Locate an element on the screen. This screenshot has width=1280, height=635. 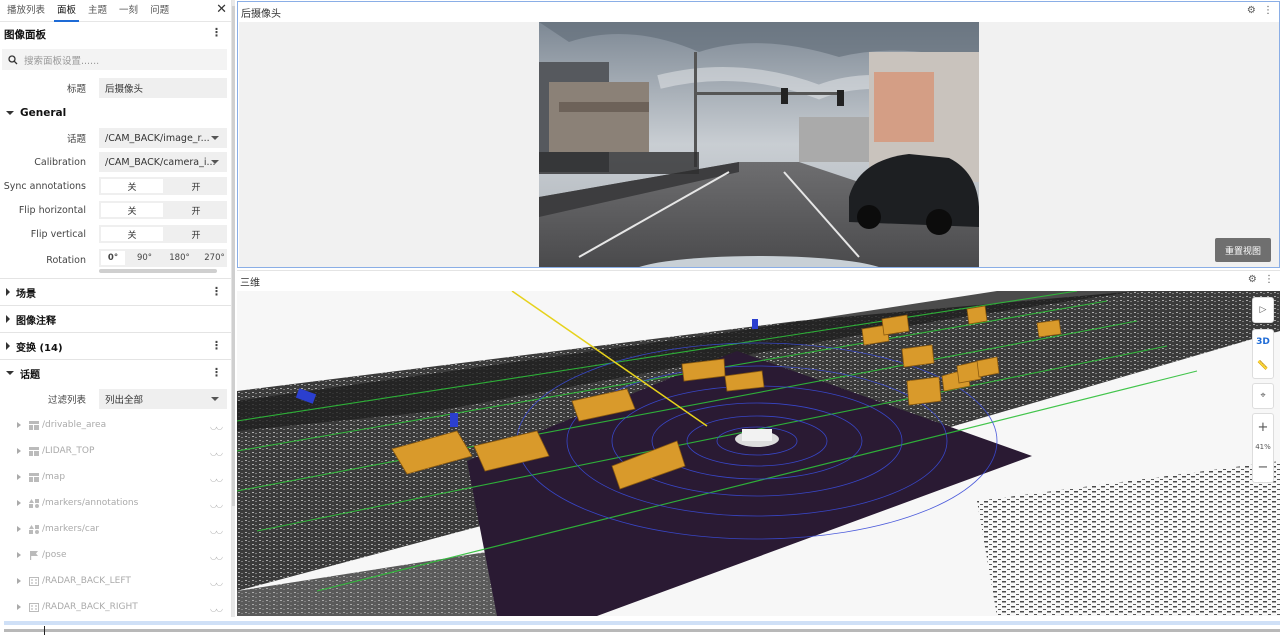
rotation-option-90: 90° is located at coordinates (144, 258).